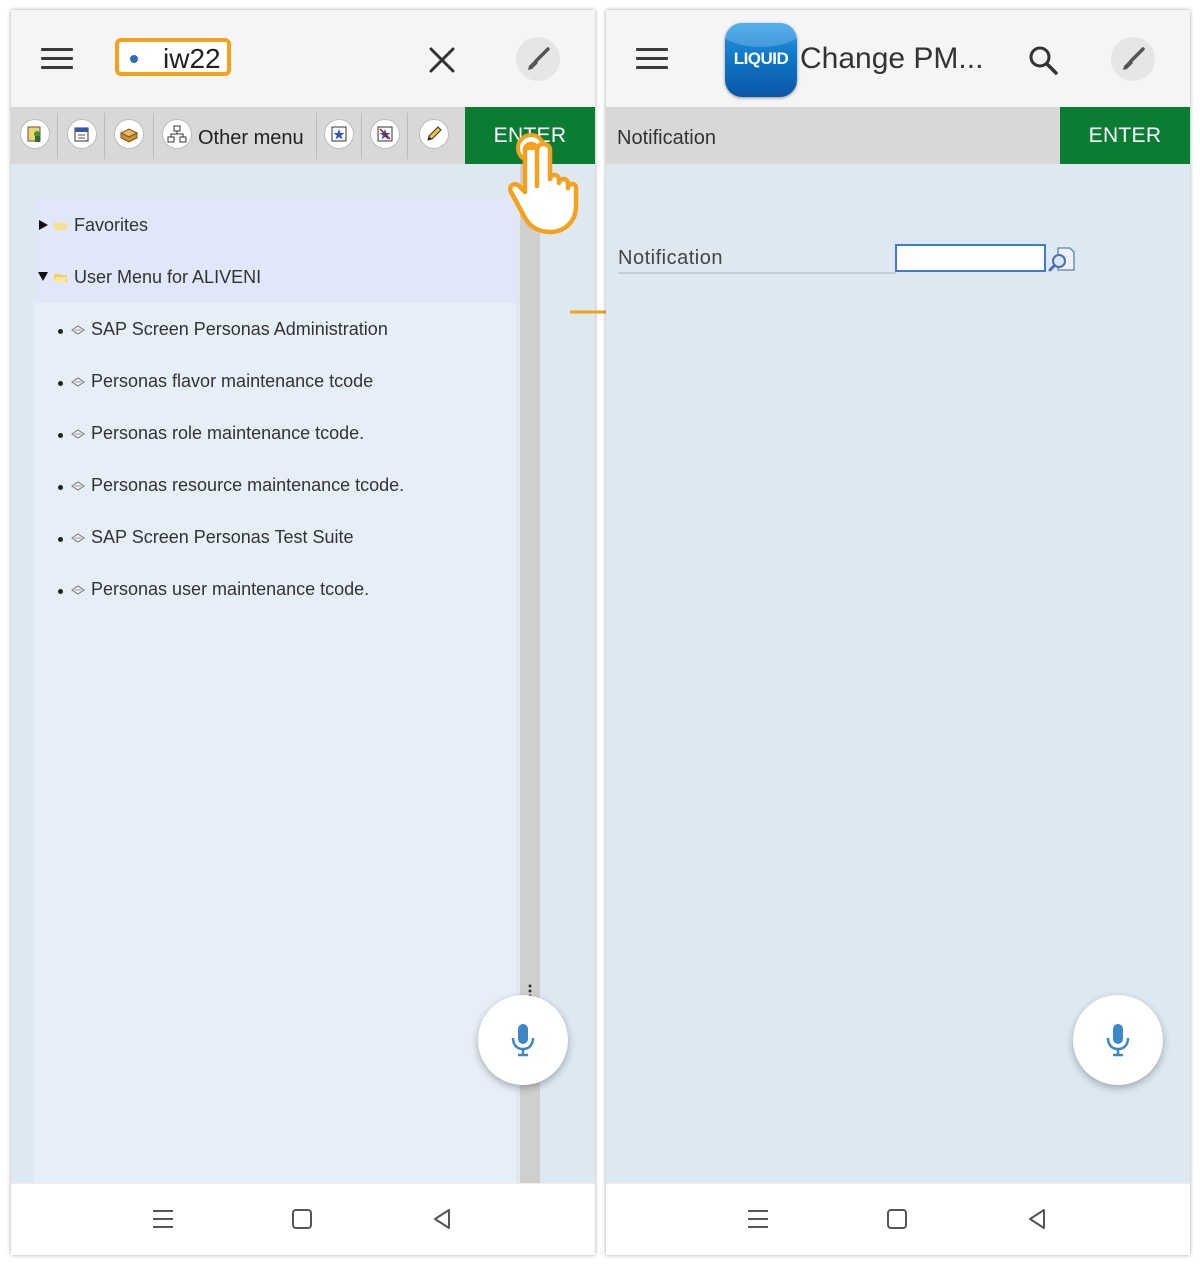 This screenshot has width=1200, height=1265. I want to click on tree-item-test-suite: SAP Screen Personas Test Suite, so click(275, 538).